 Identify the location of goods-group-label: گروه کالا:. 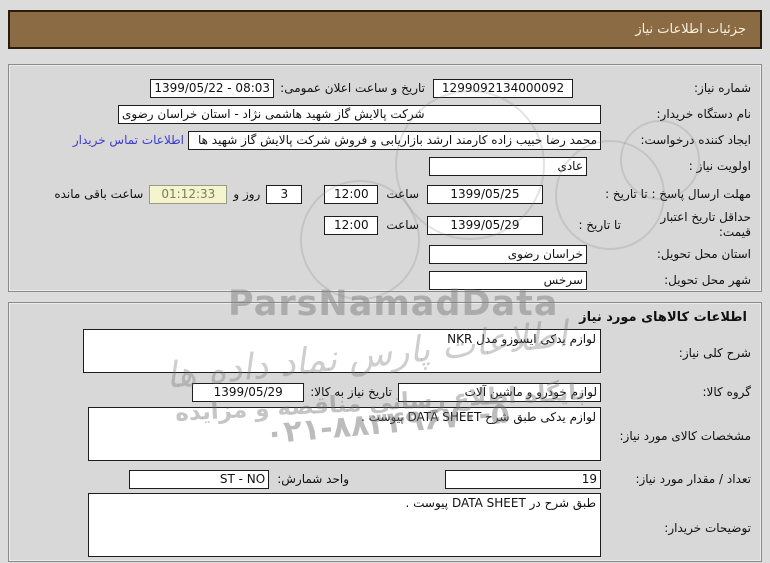
(727, 392).